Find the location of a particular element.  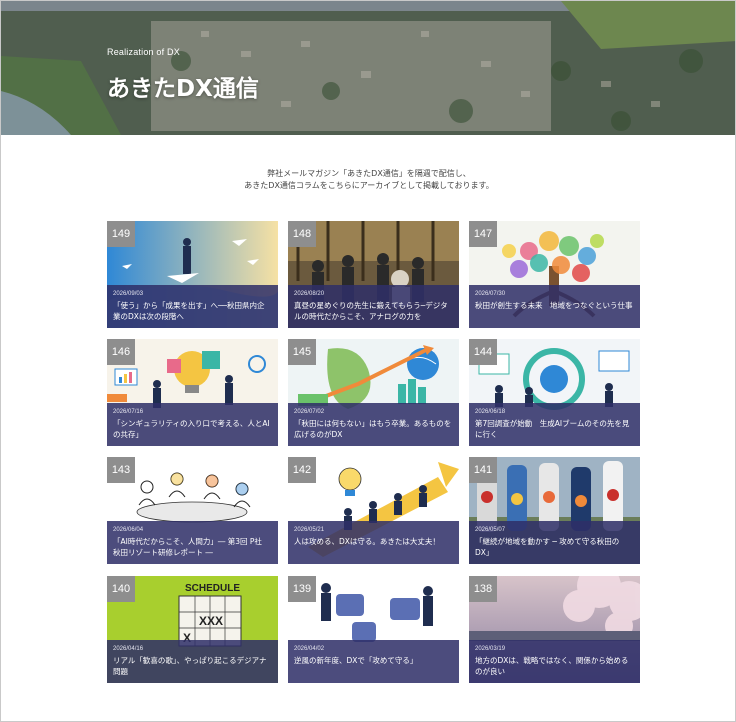

hero-subtitle: Realization of DX is located at coordinates (143, 52).